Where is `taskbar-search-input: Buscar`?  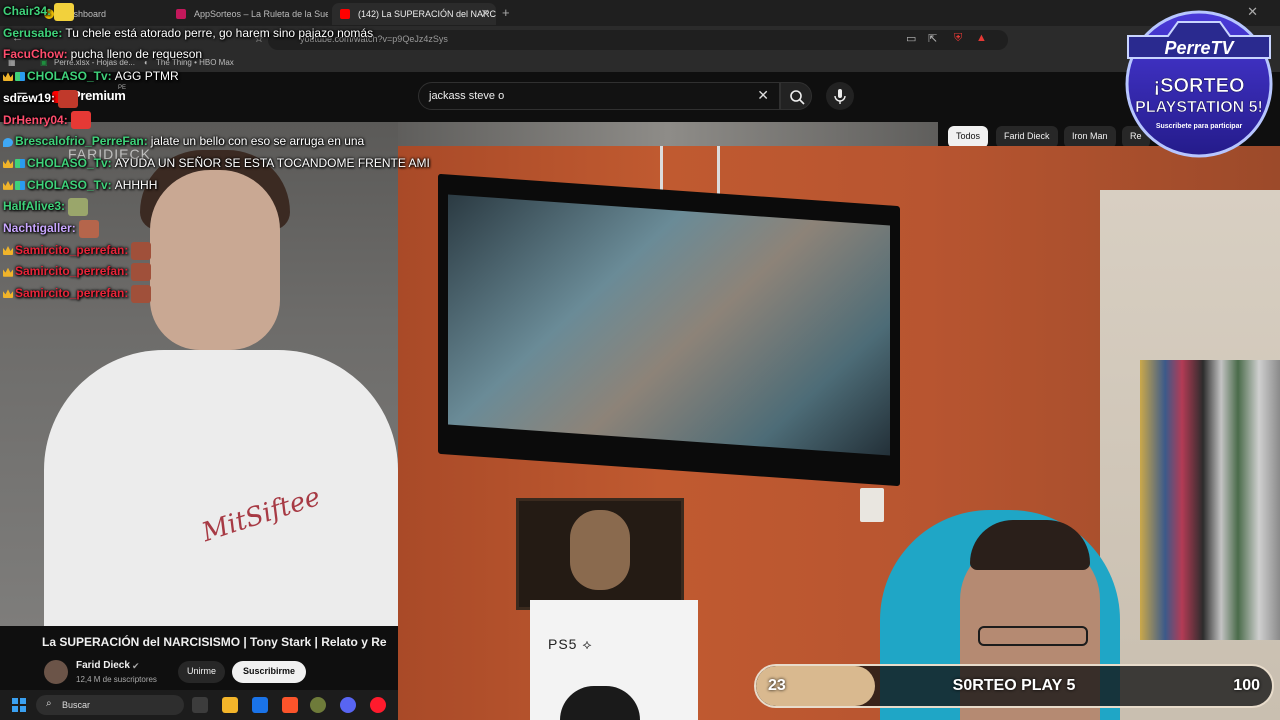
taskbar-search-input: Buscar is located at coordinates (110, 705).